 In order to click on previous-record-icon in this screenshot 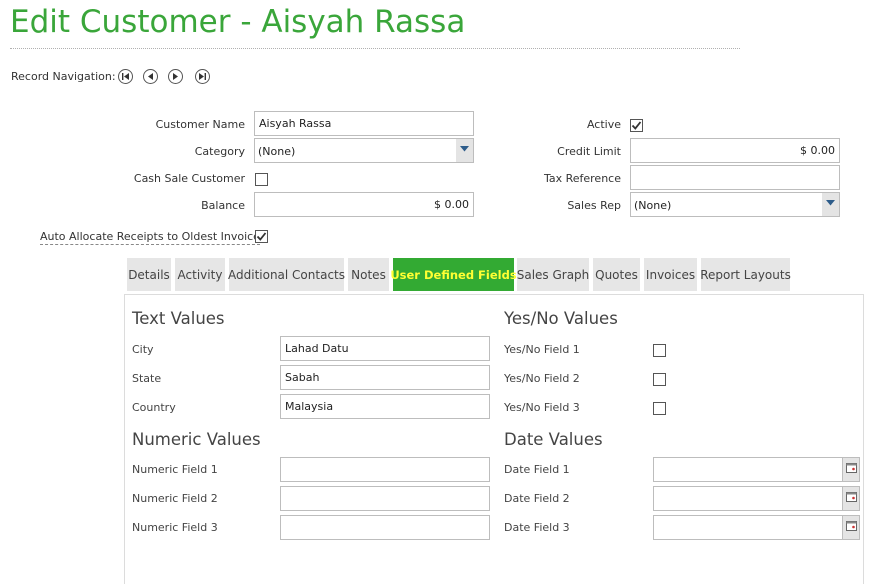, I will do `click(150, 76)`.